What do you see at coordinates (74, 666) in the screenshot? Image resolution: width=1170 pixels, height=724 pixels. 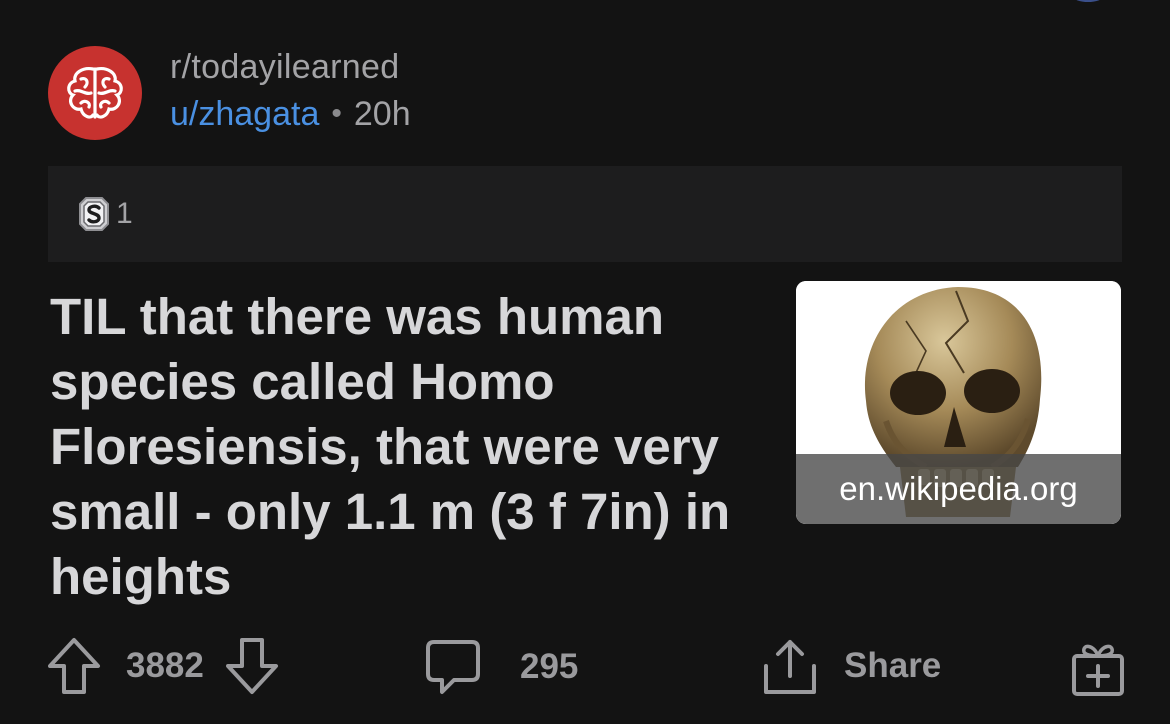 I see `upvote-icon` at bounding box center [74, 666].